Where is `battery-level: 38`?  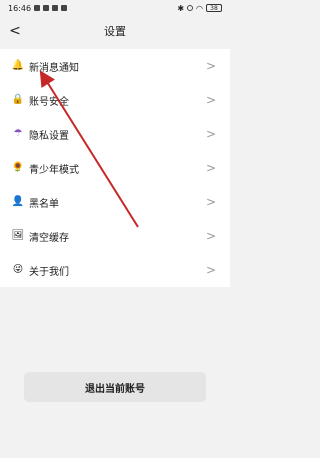 battery-level: 38 is located at coordinates (214, 8).